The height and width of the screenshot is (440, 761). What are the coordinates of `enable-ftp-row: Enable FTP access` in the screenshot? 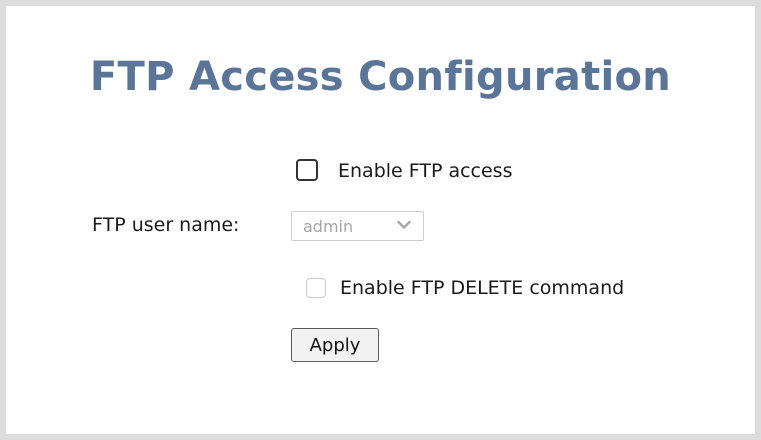 It's located at (404, 169).